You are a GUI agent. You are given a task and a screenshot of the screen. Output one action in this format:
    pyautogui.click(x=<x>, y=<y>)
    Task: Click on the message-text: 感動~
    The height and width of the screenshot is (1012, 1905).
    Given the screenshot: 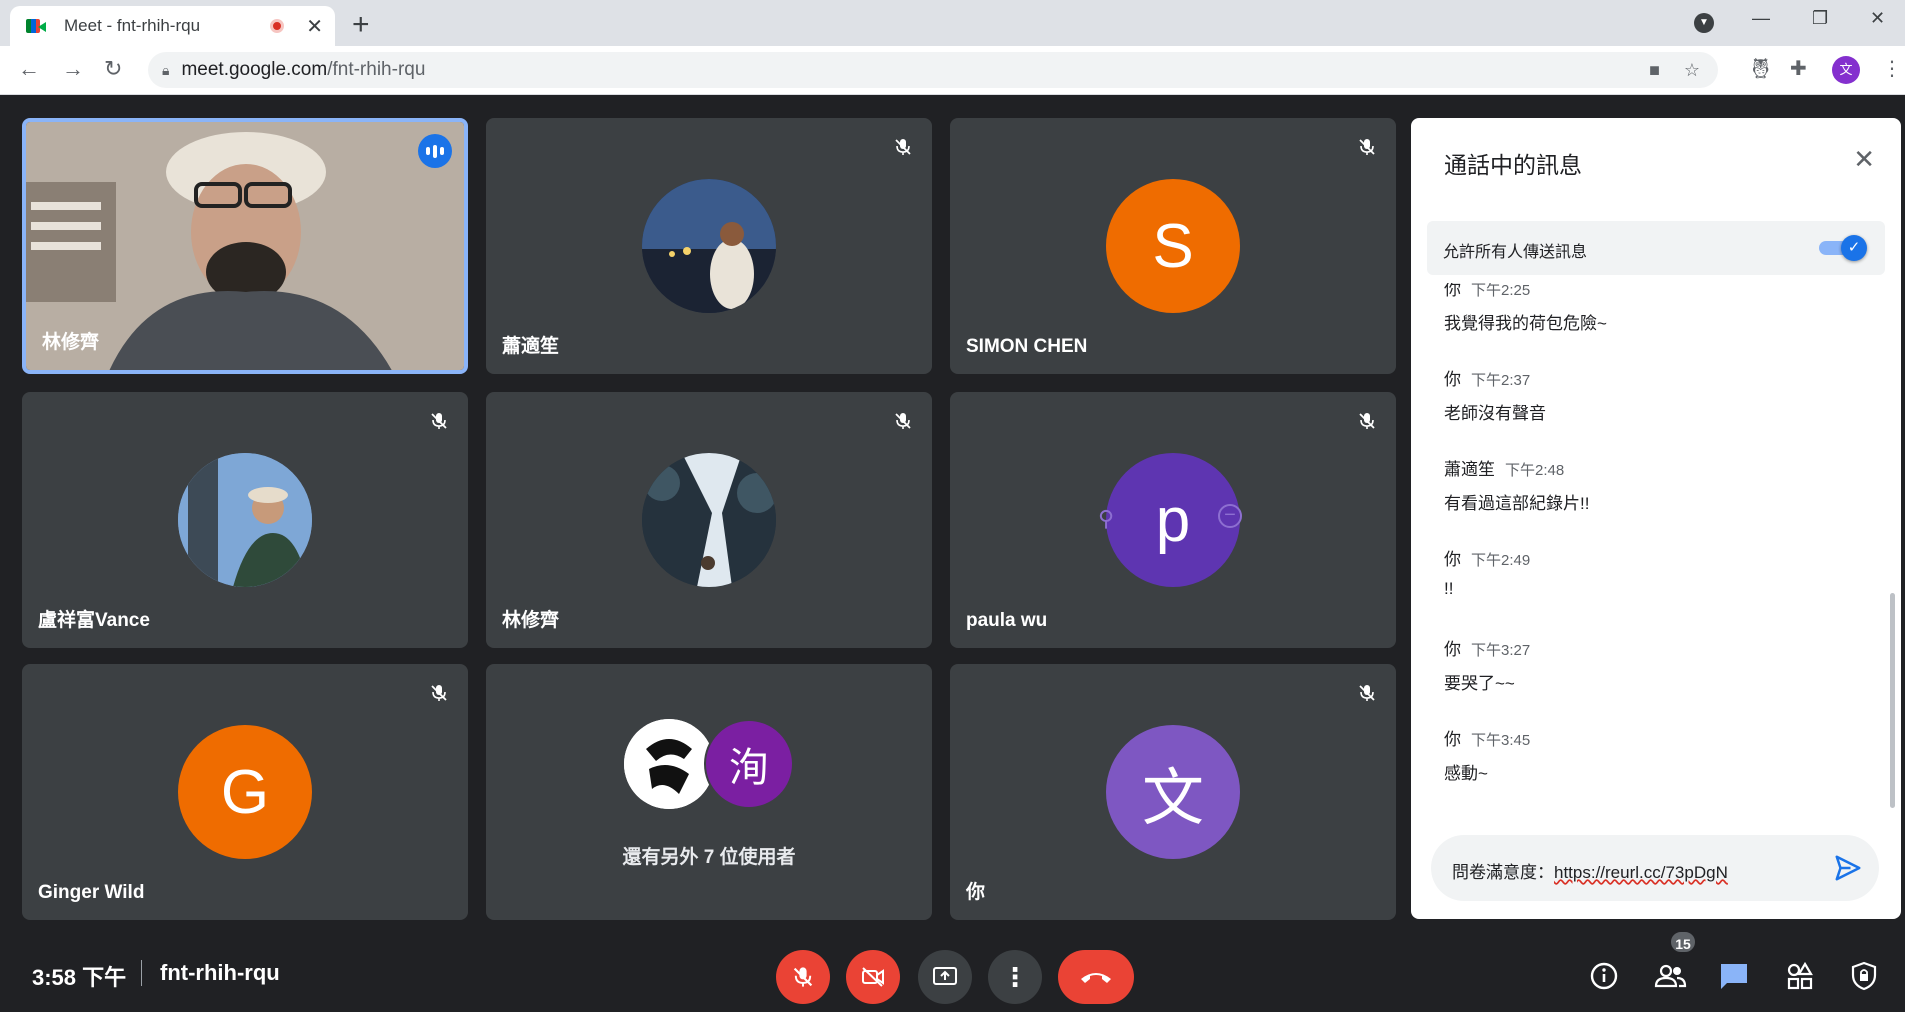 What is the action you would take?
    pyautogui.click(x=1466, y=773)
    